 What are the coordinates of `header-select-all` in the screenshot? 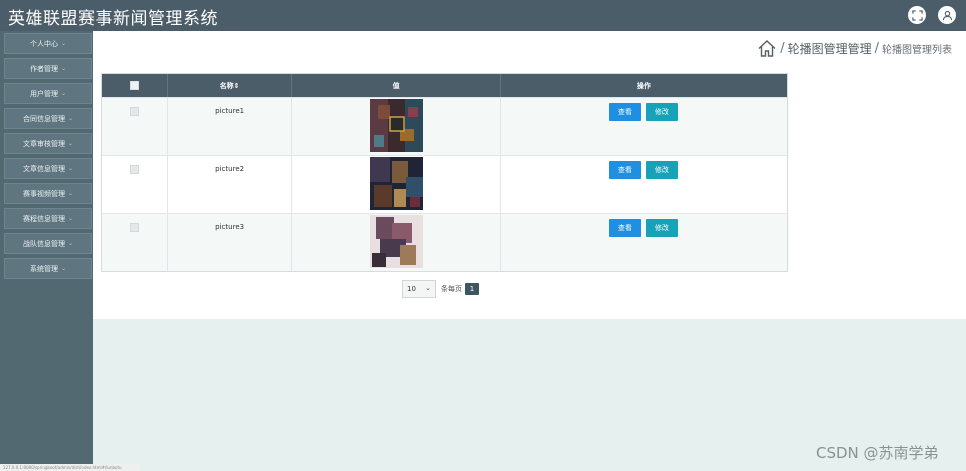 It's located at (135, 85).